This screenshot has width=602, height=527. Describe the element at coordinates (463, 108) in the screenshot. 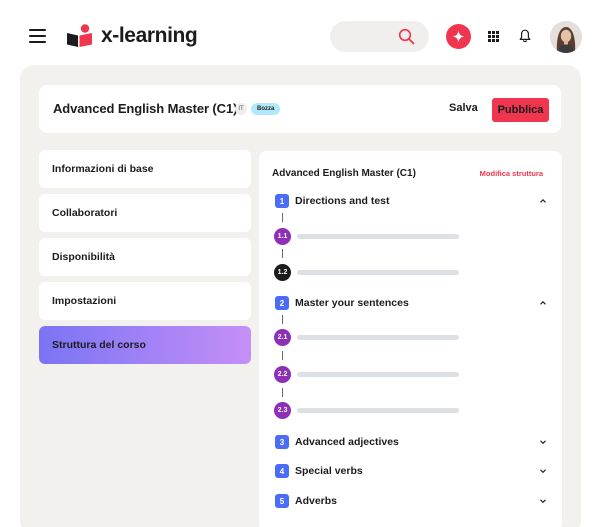

I see `save-button: Salva` at that location.